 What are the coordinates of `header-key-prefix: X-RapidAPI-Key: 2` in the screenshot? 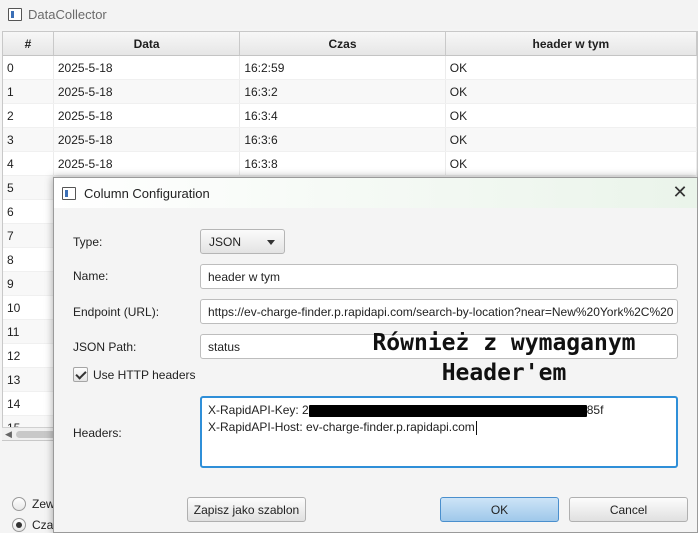 It's located at (258, 410).